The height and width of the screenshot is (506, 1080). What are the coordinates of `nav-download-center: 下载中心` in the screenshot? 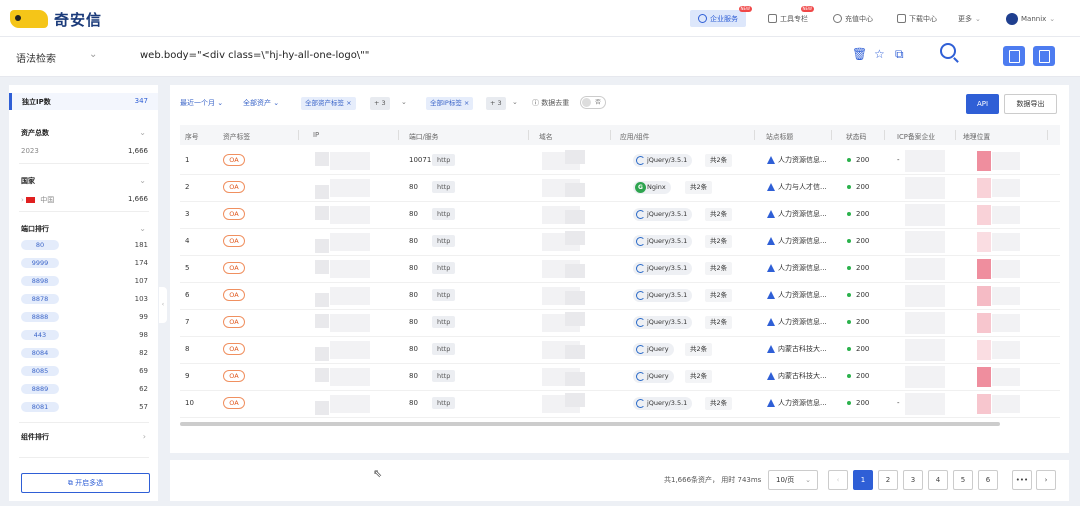 It's located at (917, 18).